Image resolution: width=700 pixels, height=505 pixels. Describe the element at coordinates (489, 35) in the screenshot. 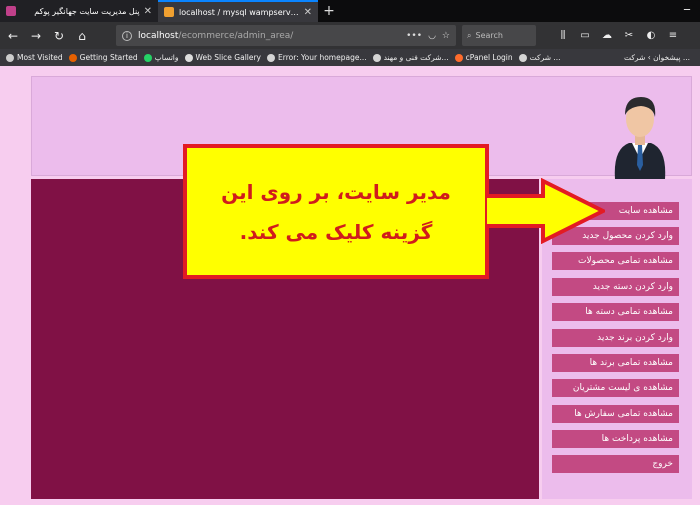

I see `search-placeholder: Search` at that location.